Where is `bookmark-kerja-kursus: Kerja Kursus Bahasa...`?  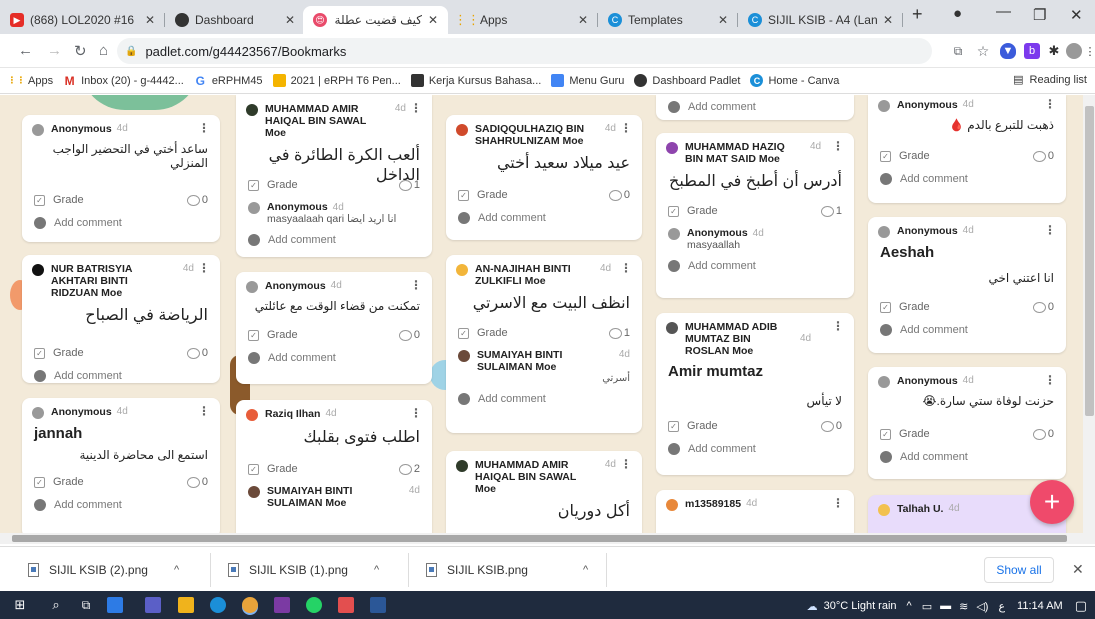
bookmark-kerja-kursus: Kerja Kursus Bahasa... is located at coordinates (475, 80).